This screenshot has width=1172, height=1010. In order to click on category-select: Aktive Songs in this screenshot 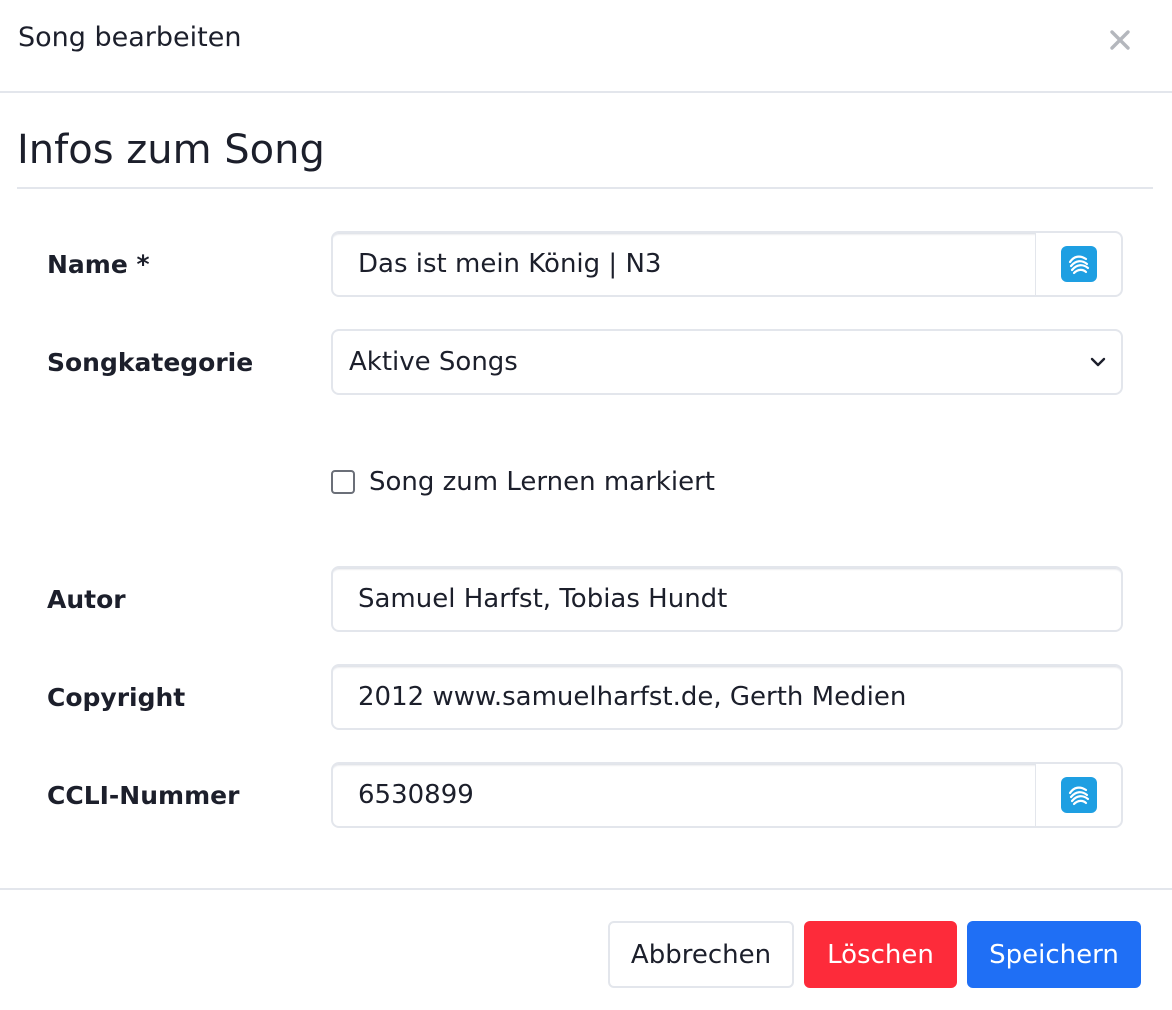, I will do `click(727, 362)`.